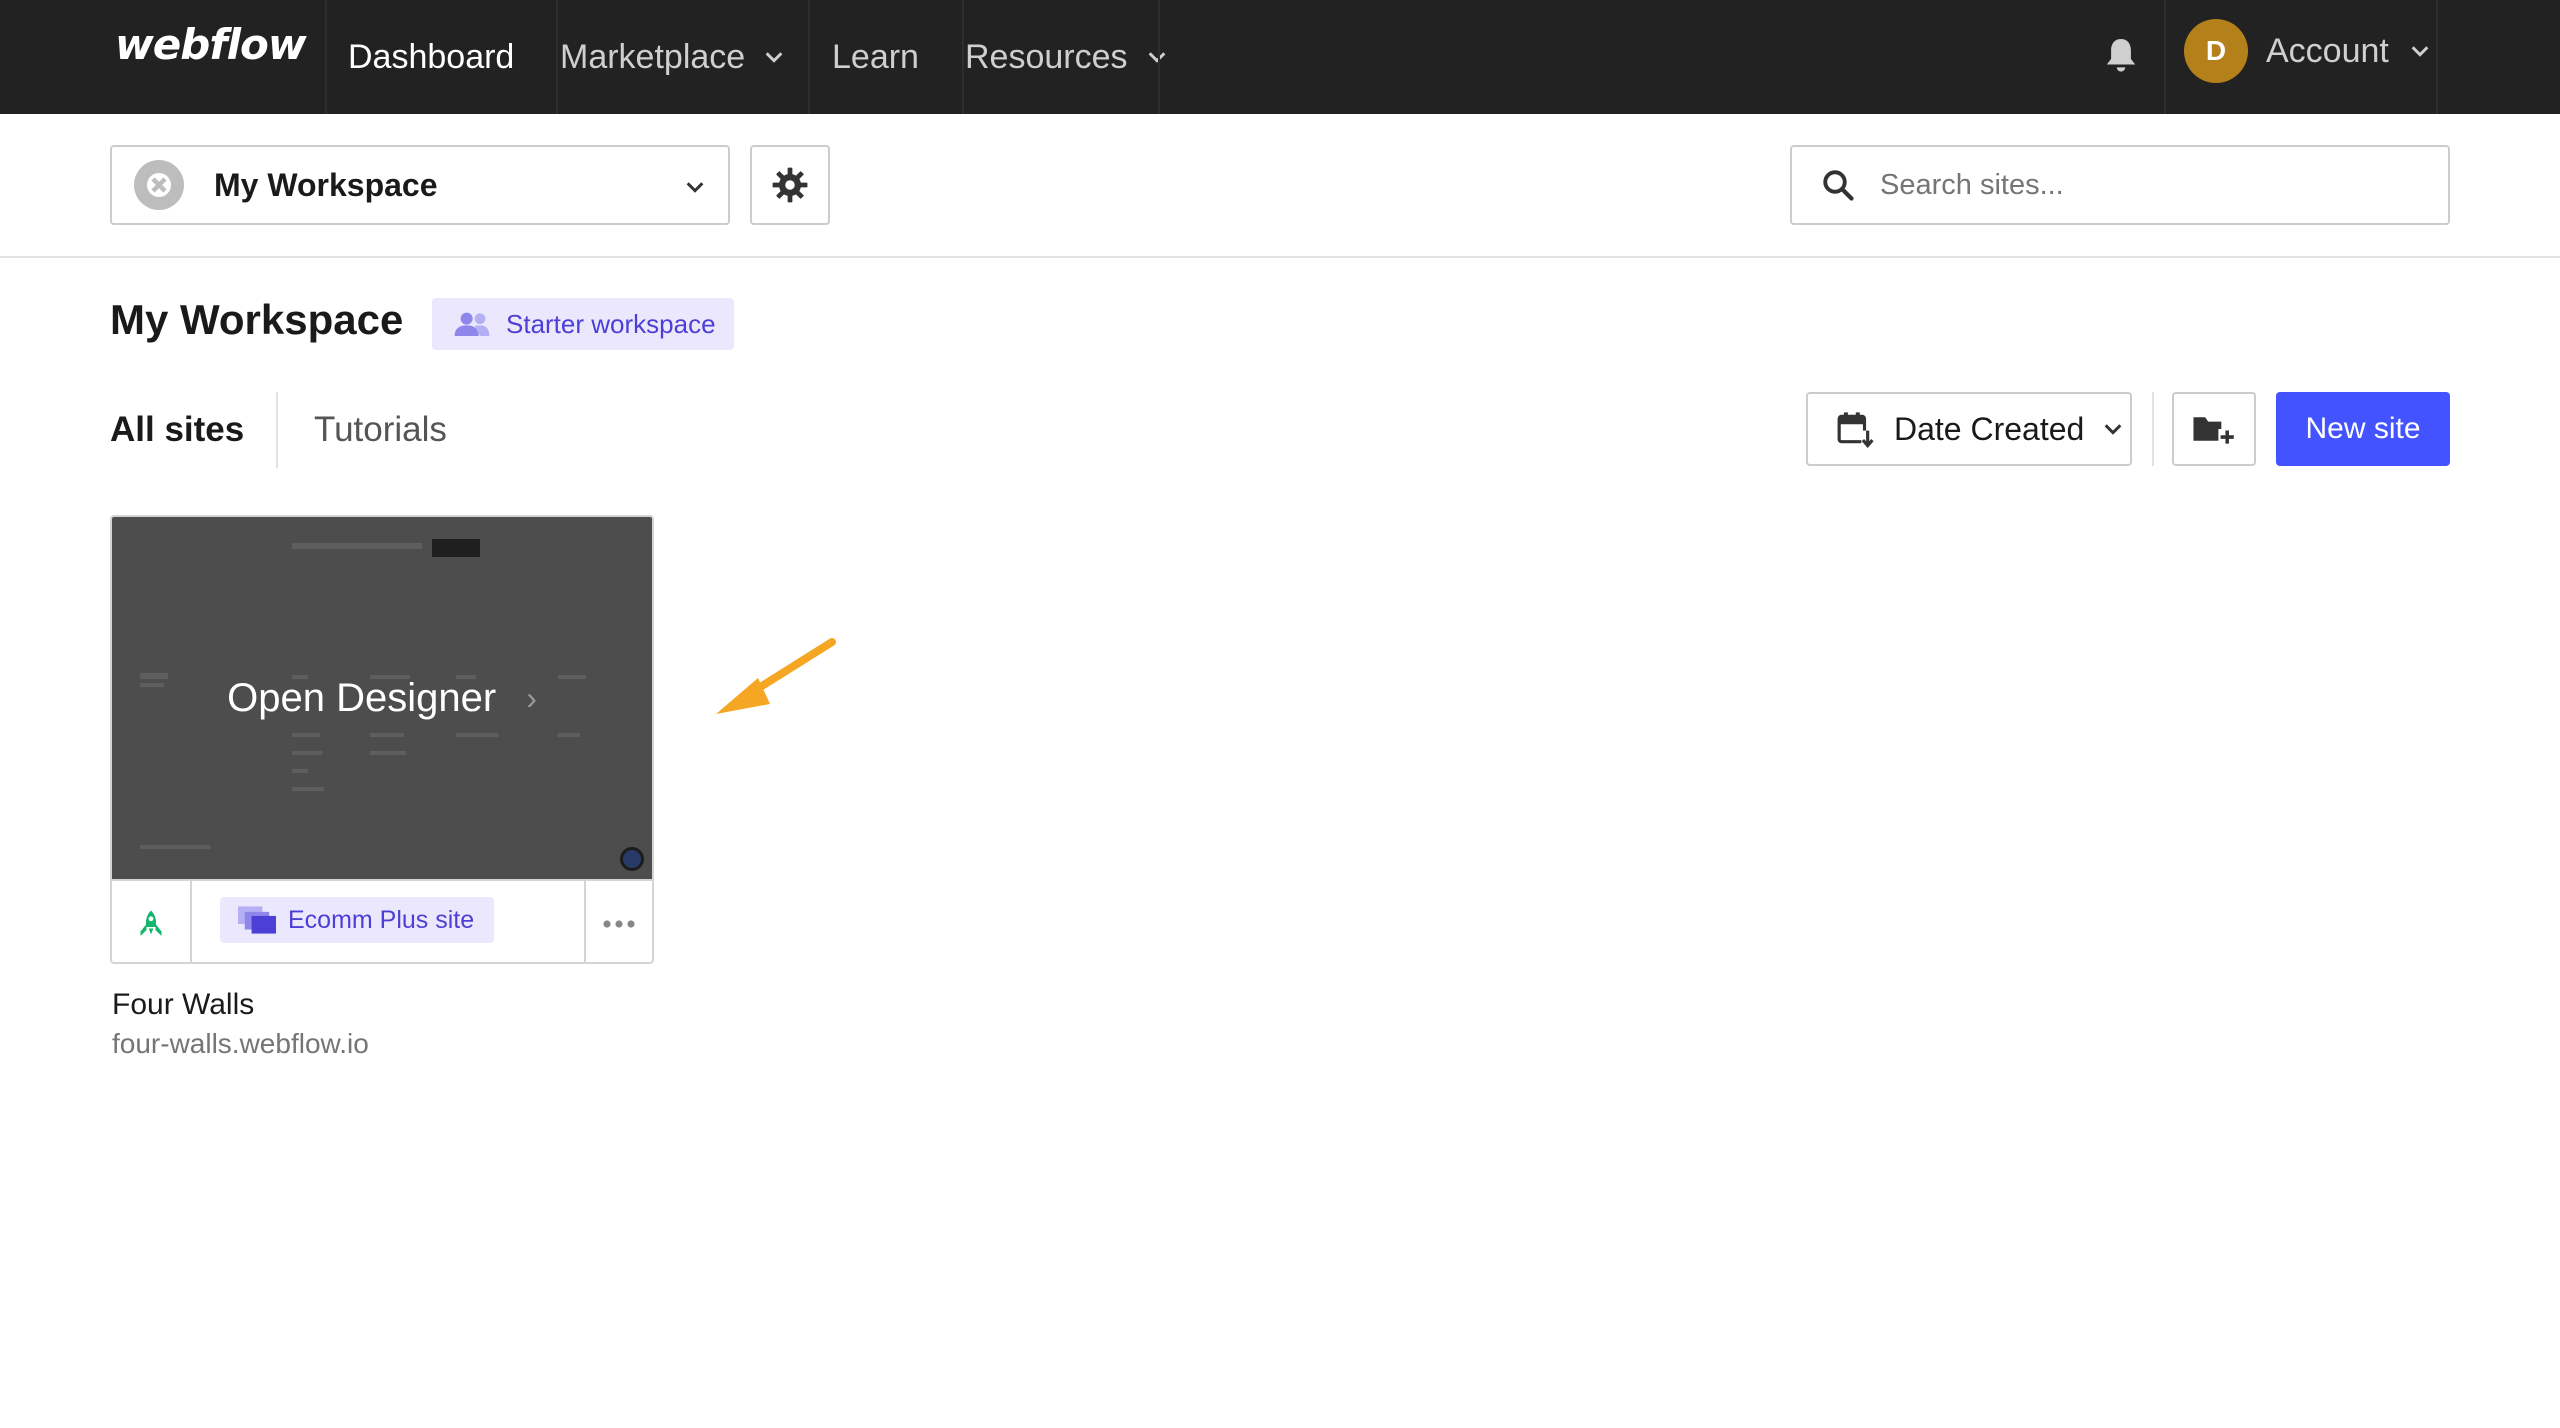 This screenshot has width=2560, height=1428. What do you see at coordinates (326, 184) in the screenshot?
I see `workspace-switcher-label: My Workspace` at bounding box center [326, 184].